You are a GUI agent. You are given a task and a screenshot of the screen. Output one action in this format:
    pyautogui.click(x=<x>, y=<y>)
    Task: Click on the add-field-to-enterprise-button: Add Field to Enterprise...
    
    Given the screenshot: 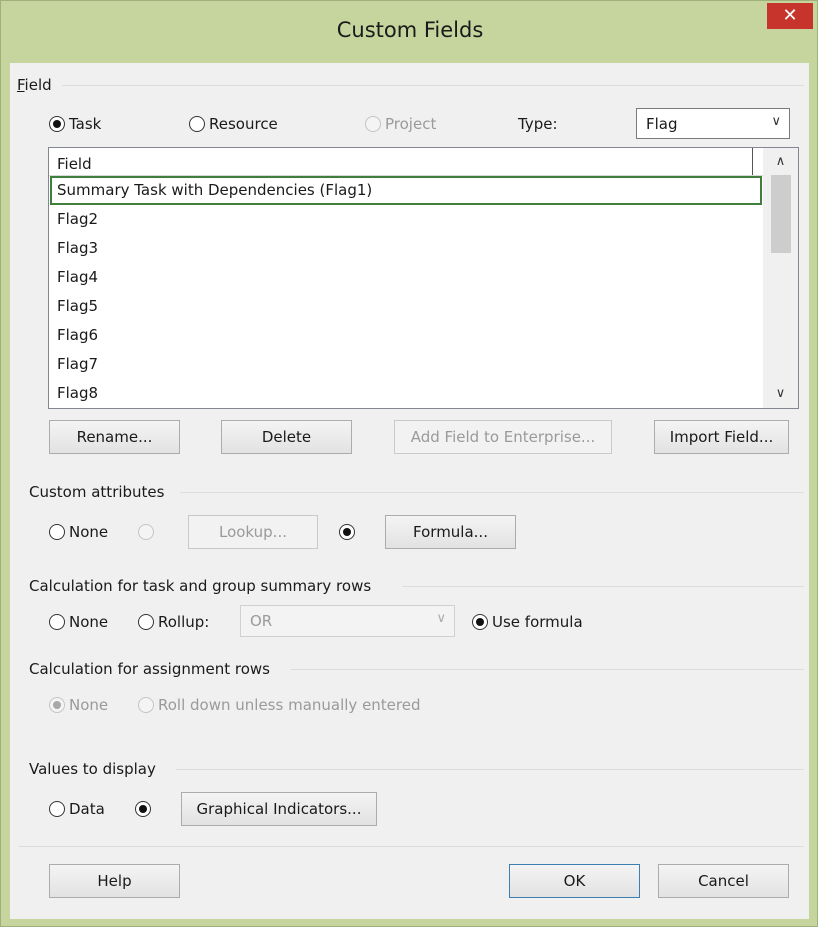 What is the action you would take?
    pyautogui.click(x=503, y=437)
    